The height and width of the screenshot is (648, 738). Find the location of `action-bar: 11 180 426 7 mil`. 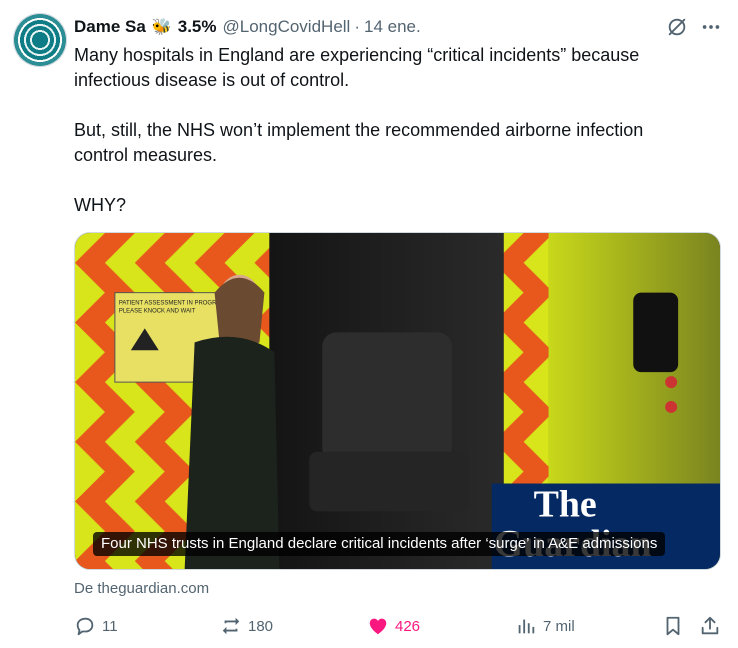

action-bar: 11 180 426 7 mil is located at coordinates (399, 626).